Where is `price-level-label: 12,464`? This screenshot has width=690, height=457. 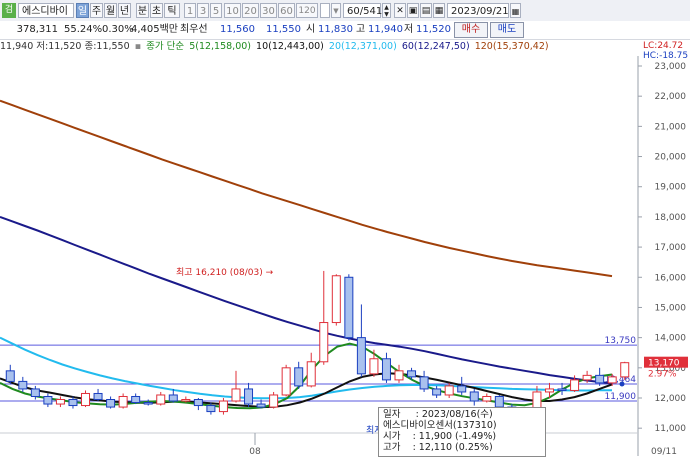
price-level-label: 12,464 is located at coordinates (621, 380).